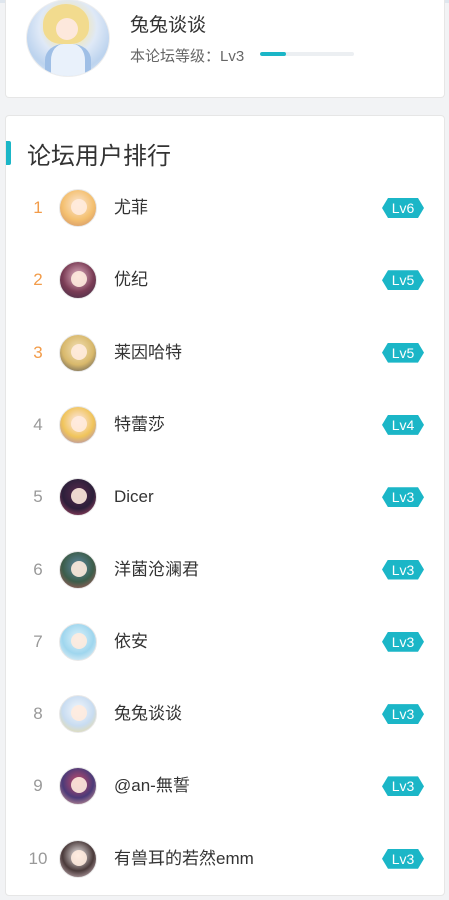  Describe the element at coordinates (38, 569) in the screenshot. I see `rank-number: 6` at that location.